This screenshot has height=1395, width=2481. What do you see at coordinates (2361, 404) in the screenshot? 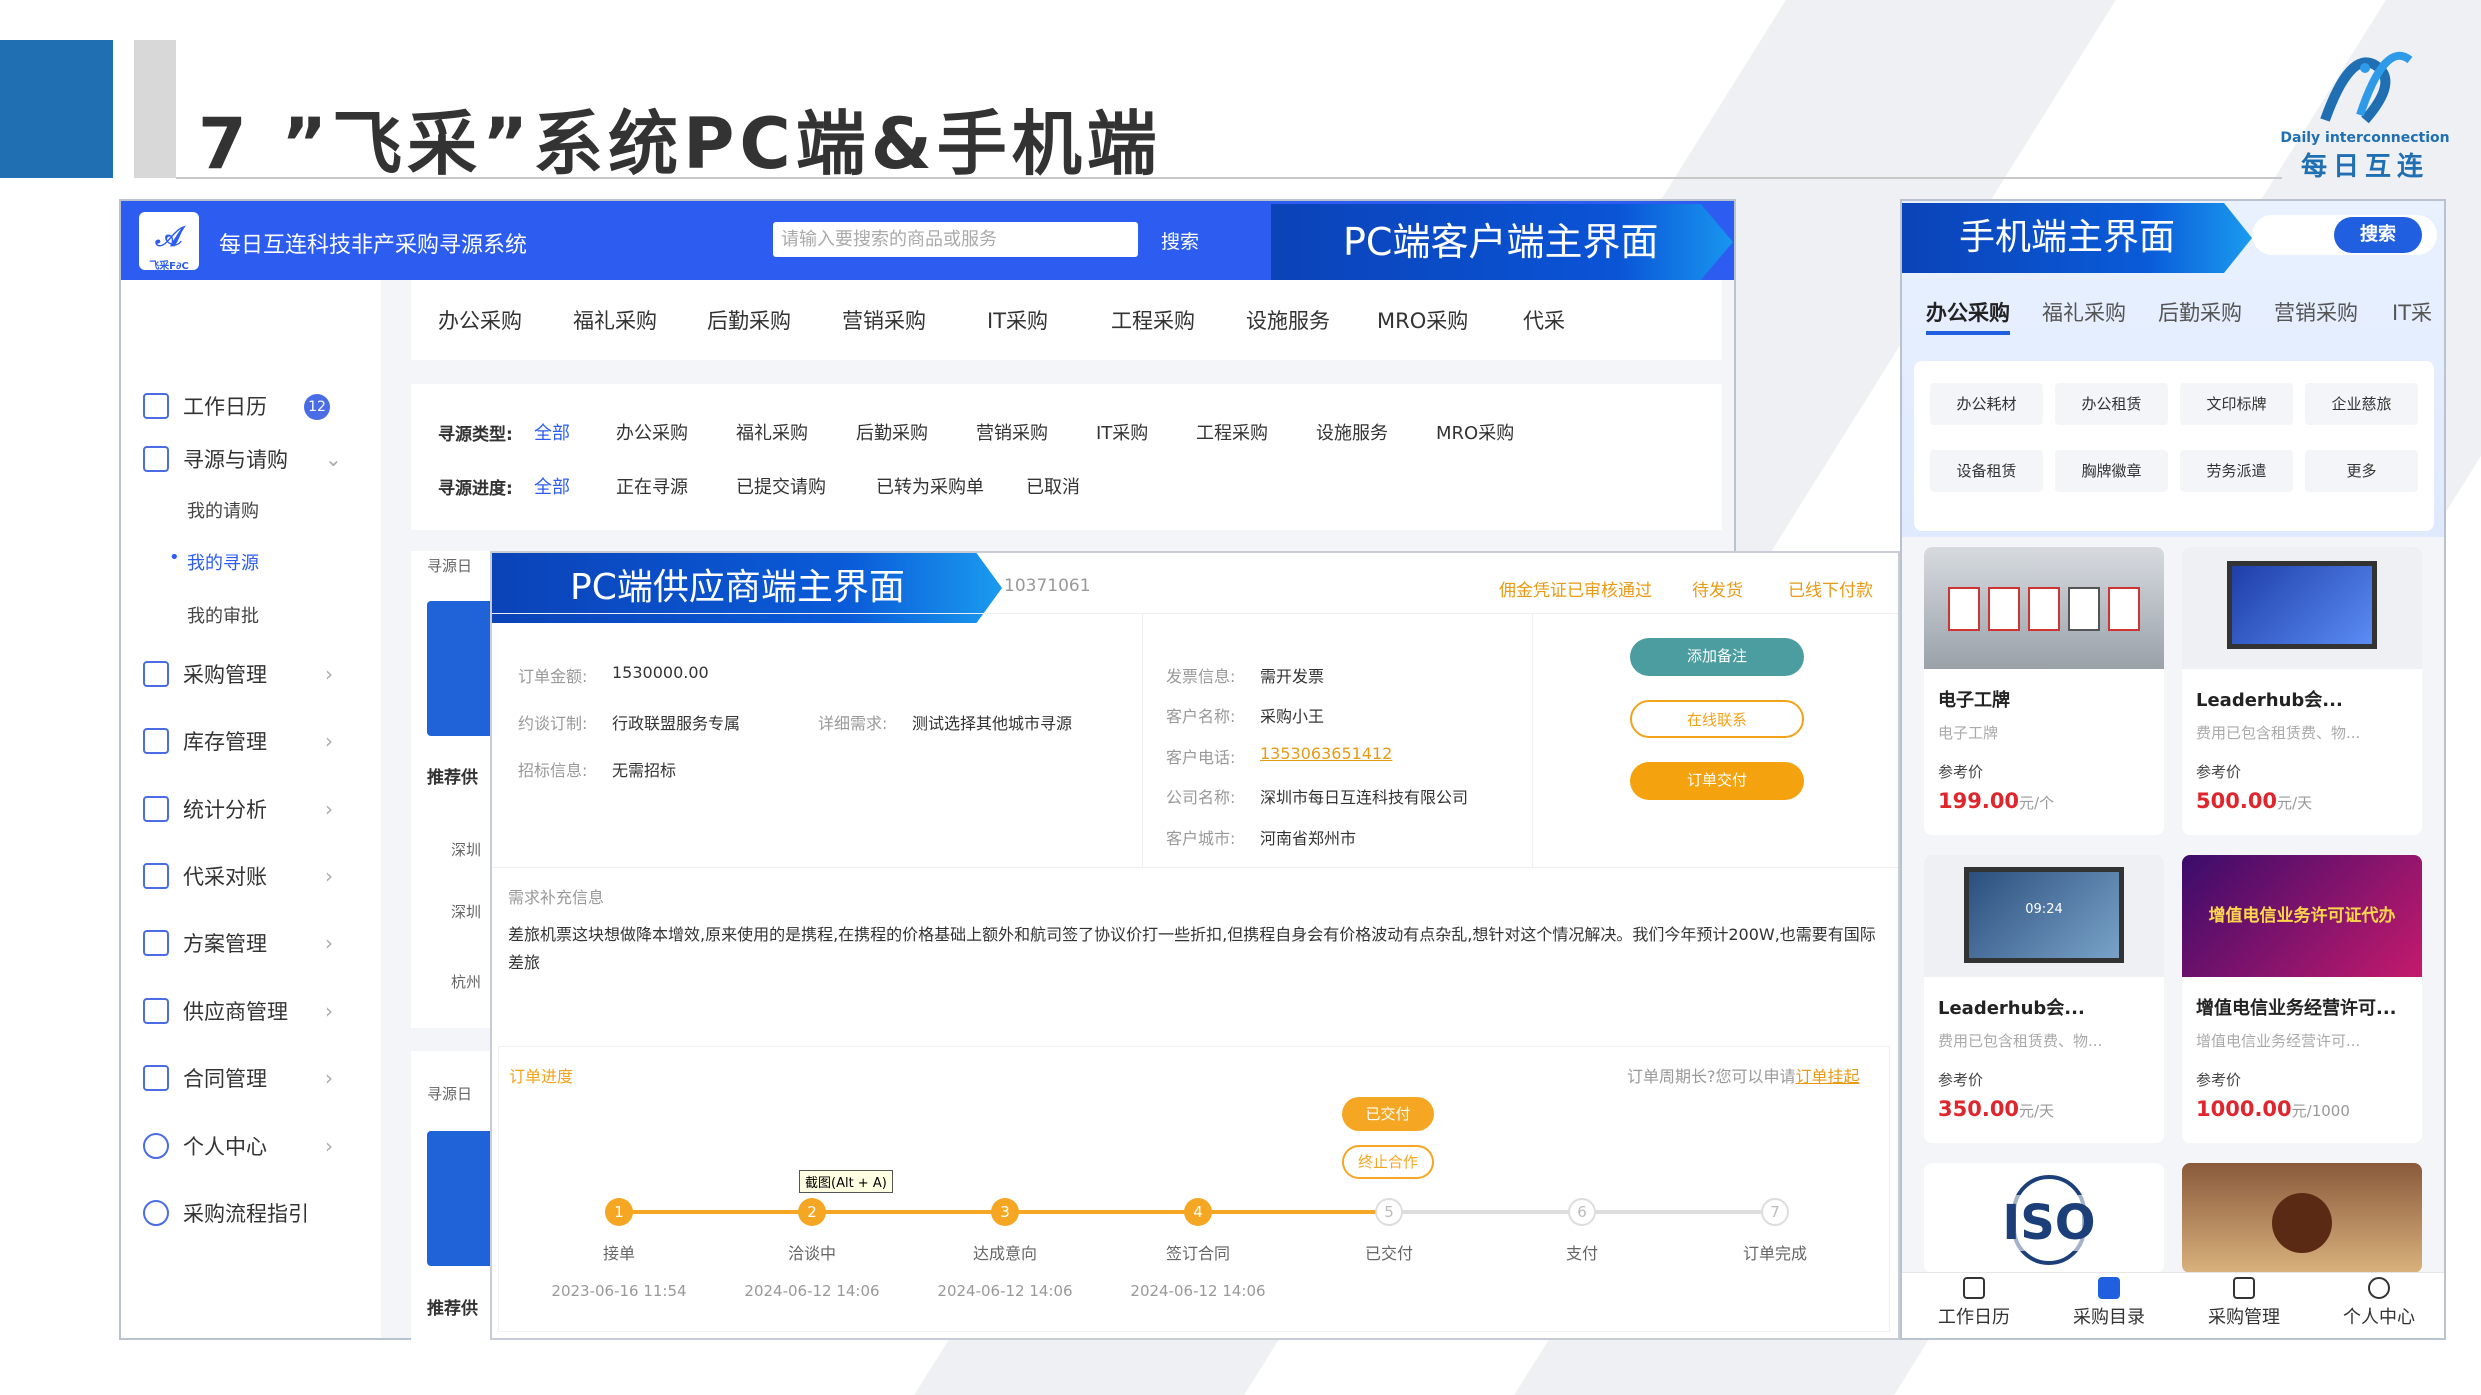
I see `mobile-category: 企业慈旅` at bounding box center [2361, 404].